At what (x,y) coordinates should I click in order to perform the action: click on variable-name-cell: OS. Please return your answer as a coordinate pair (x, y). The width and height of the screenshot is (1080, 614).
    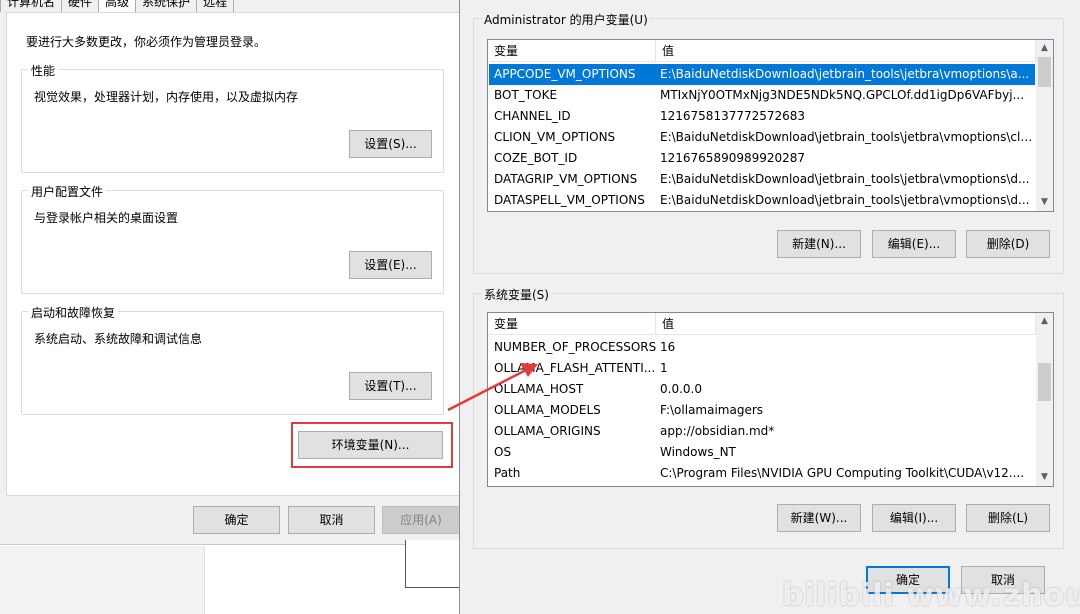
    Looking at the image, I should click on (503, 452).